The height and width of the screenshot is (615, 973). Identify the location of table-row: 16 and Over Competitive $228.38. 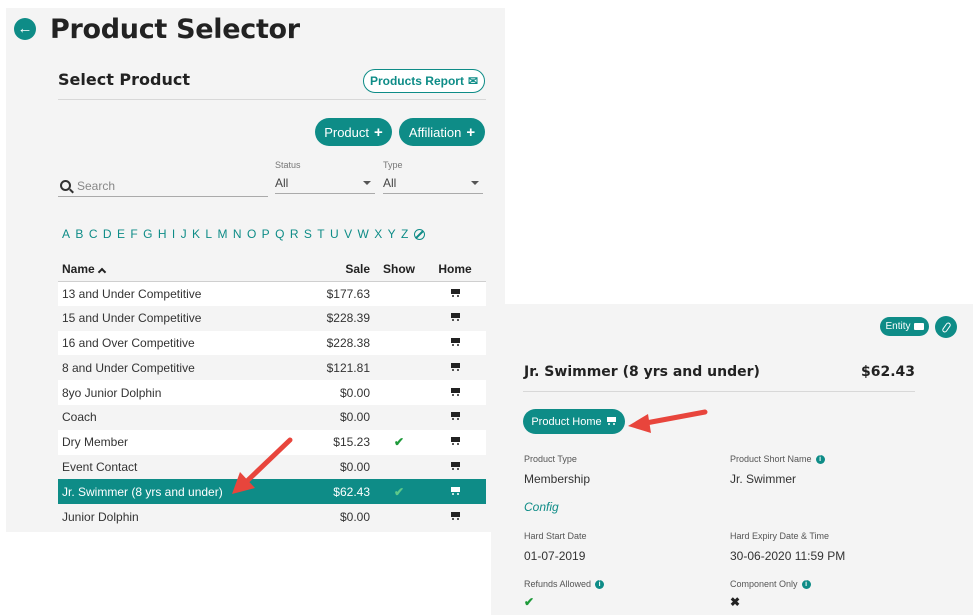
(272, 343).